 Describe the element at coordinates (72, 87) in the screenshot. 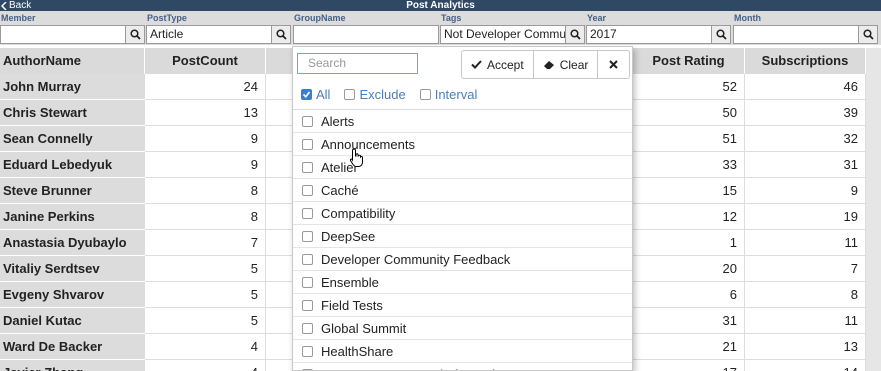

I see `author-name-cell: John Murray` at that location.